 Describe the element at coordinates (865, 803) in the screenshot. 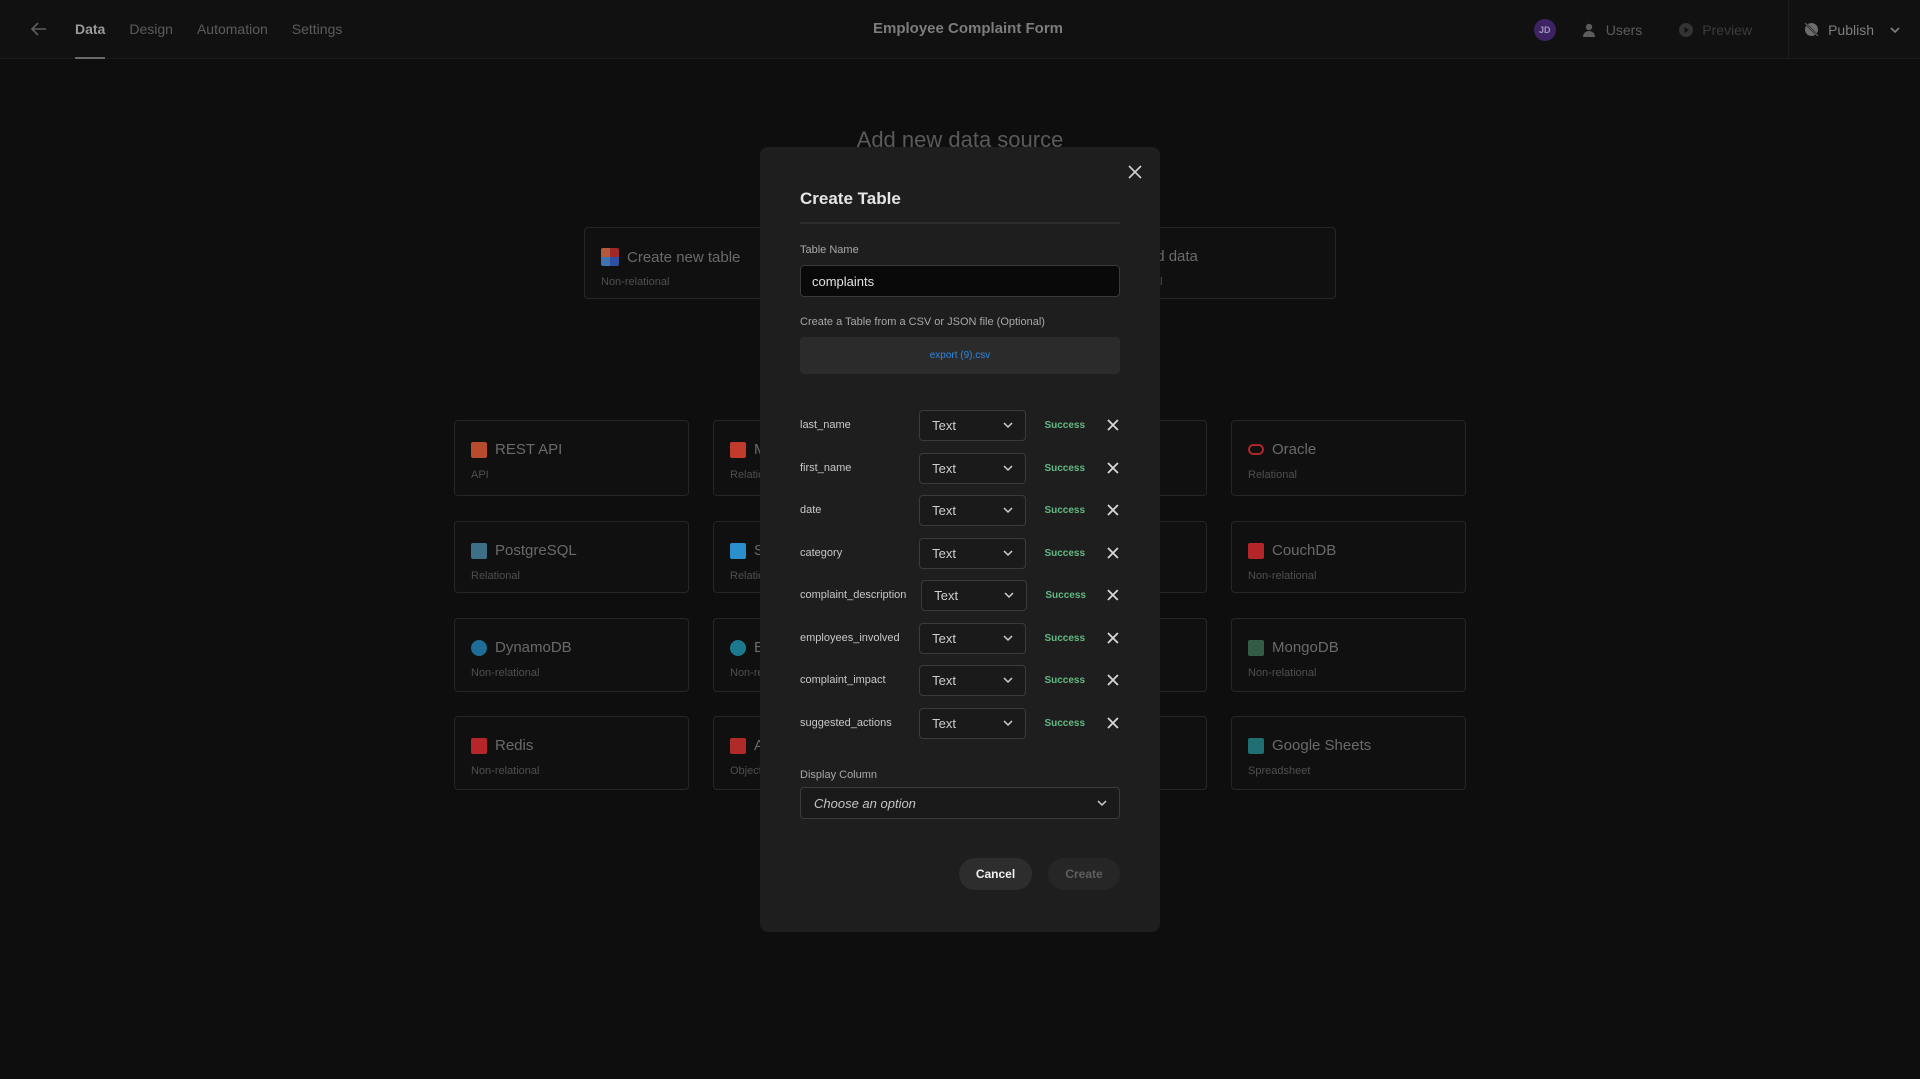

I see `display-column-placeholder: Choose an option` at that location.